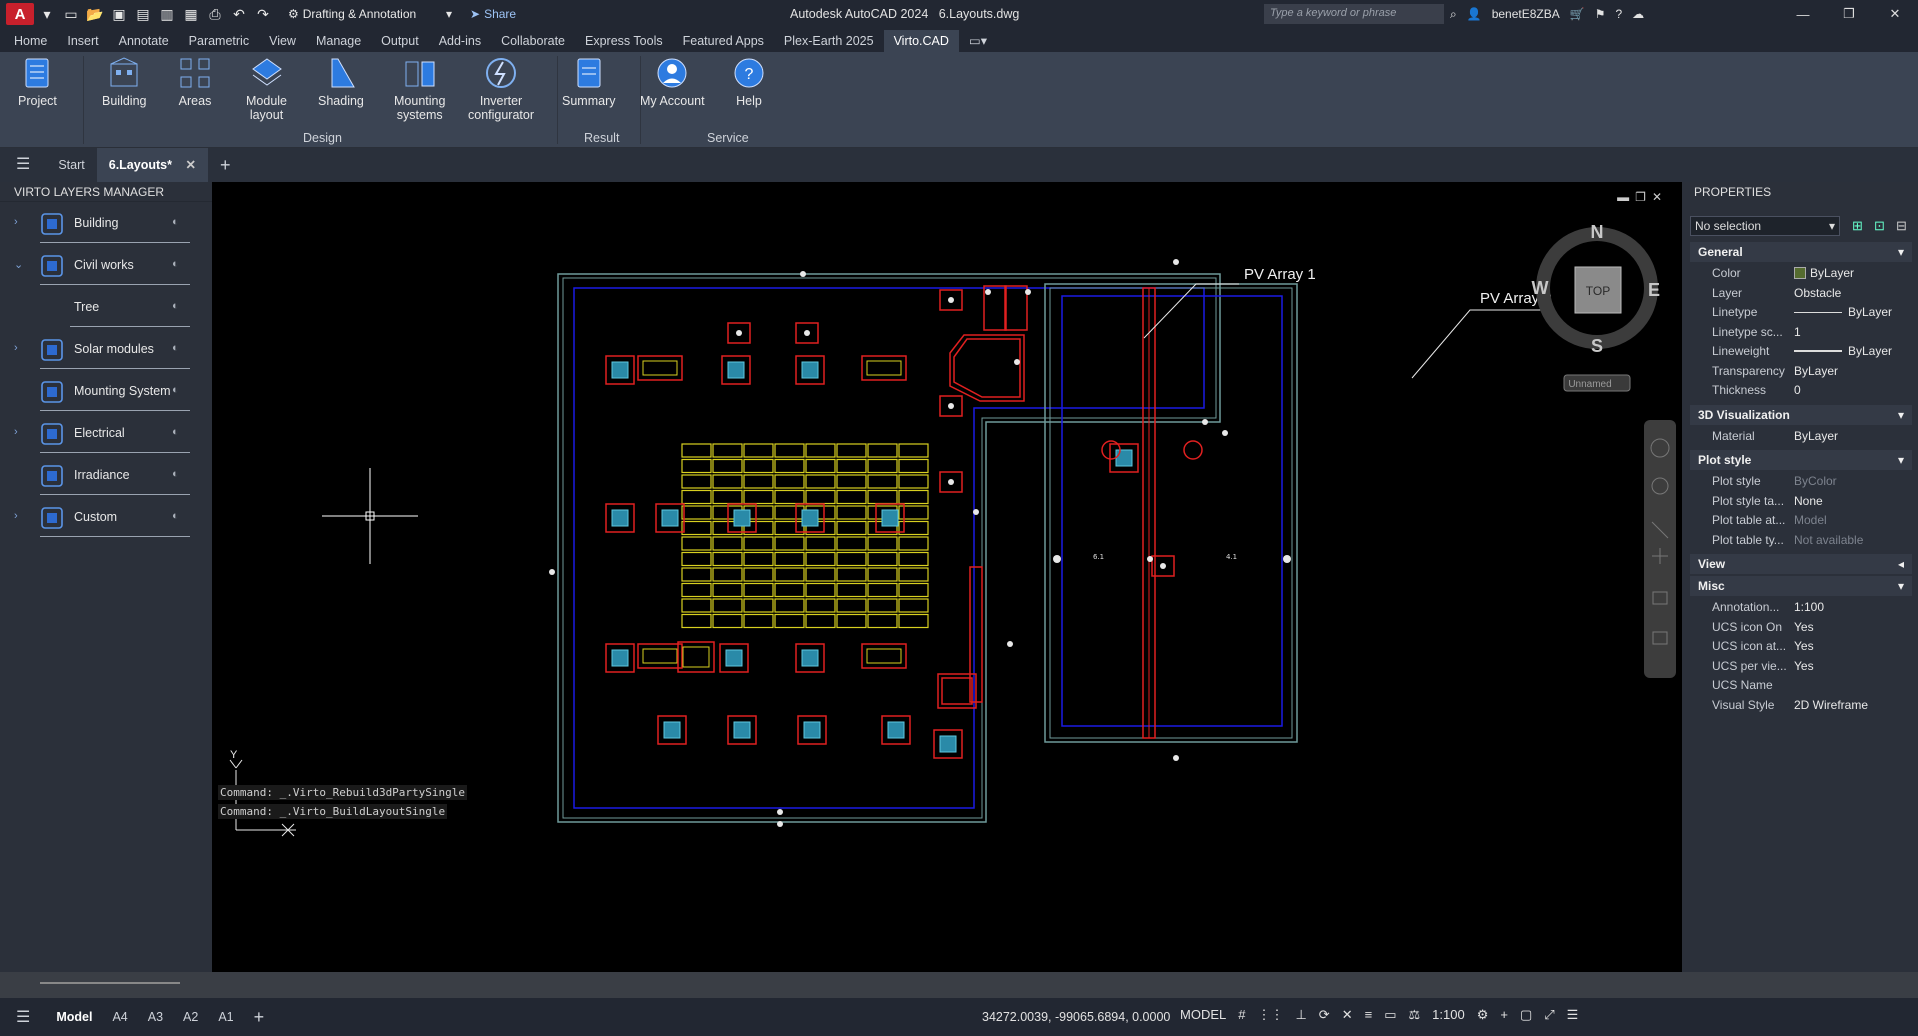 The image size is (1918, 1036). I want to click on ribbon-button-summary: Summary, so click(588, 82).